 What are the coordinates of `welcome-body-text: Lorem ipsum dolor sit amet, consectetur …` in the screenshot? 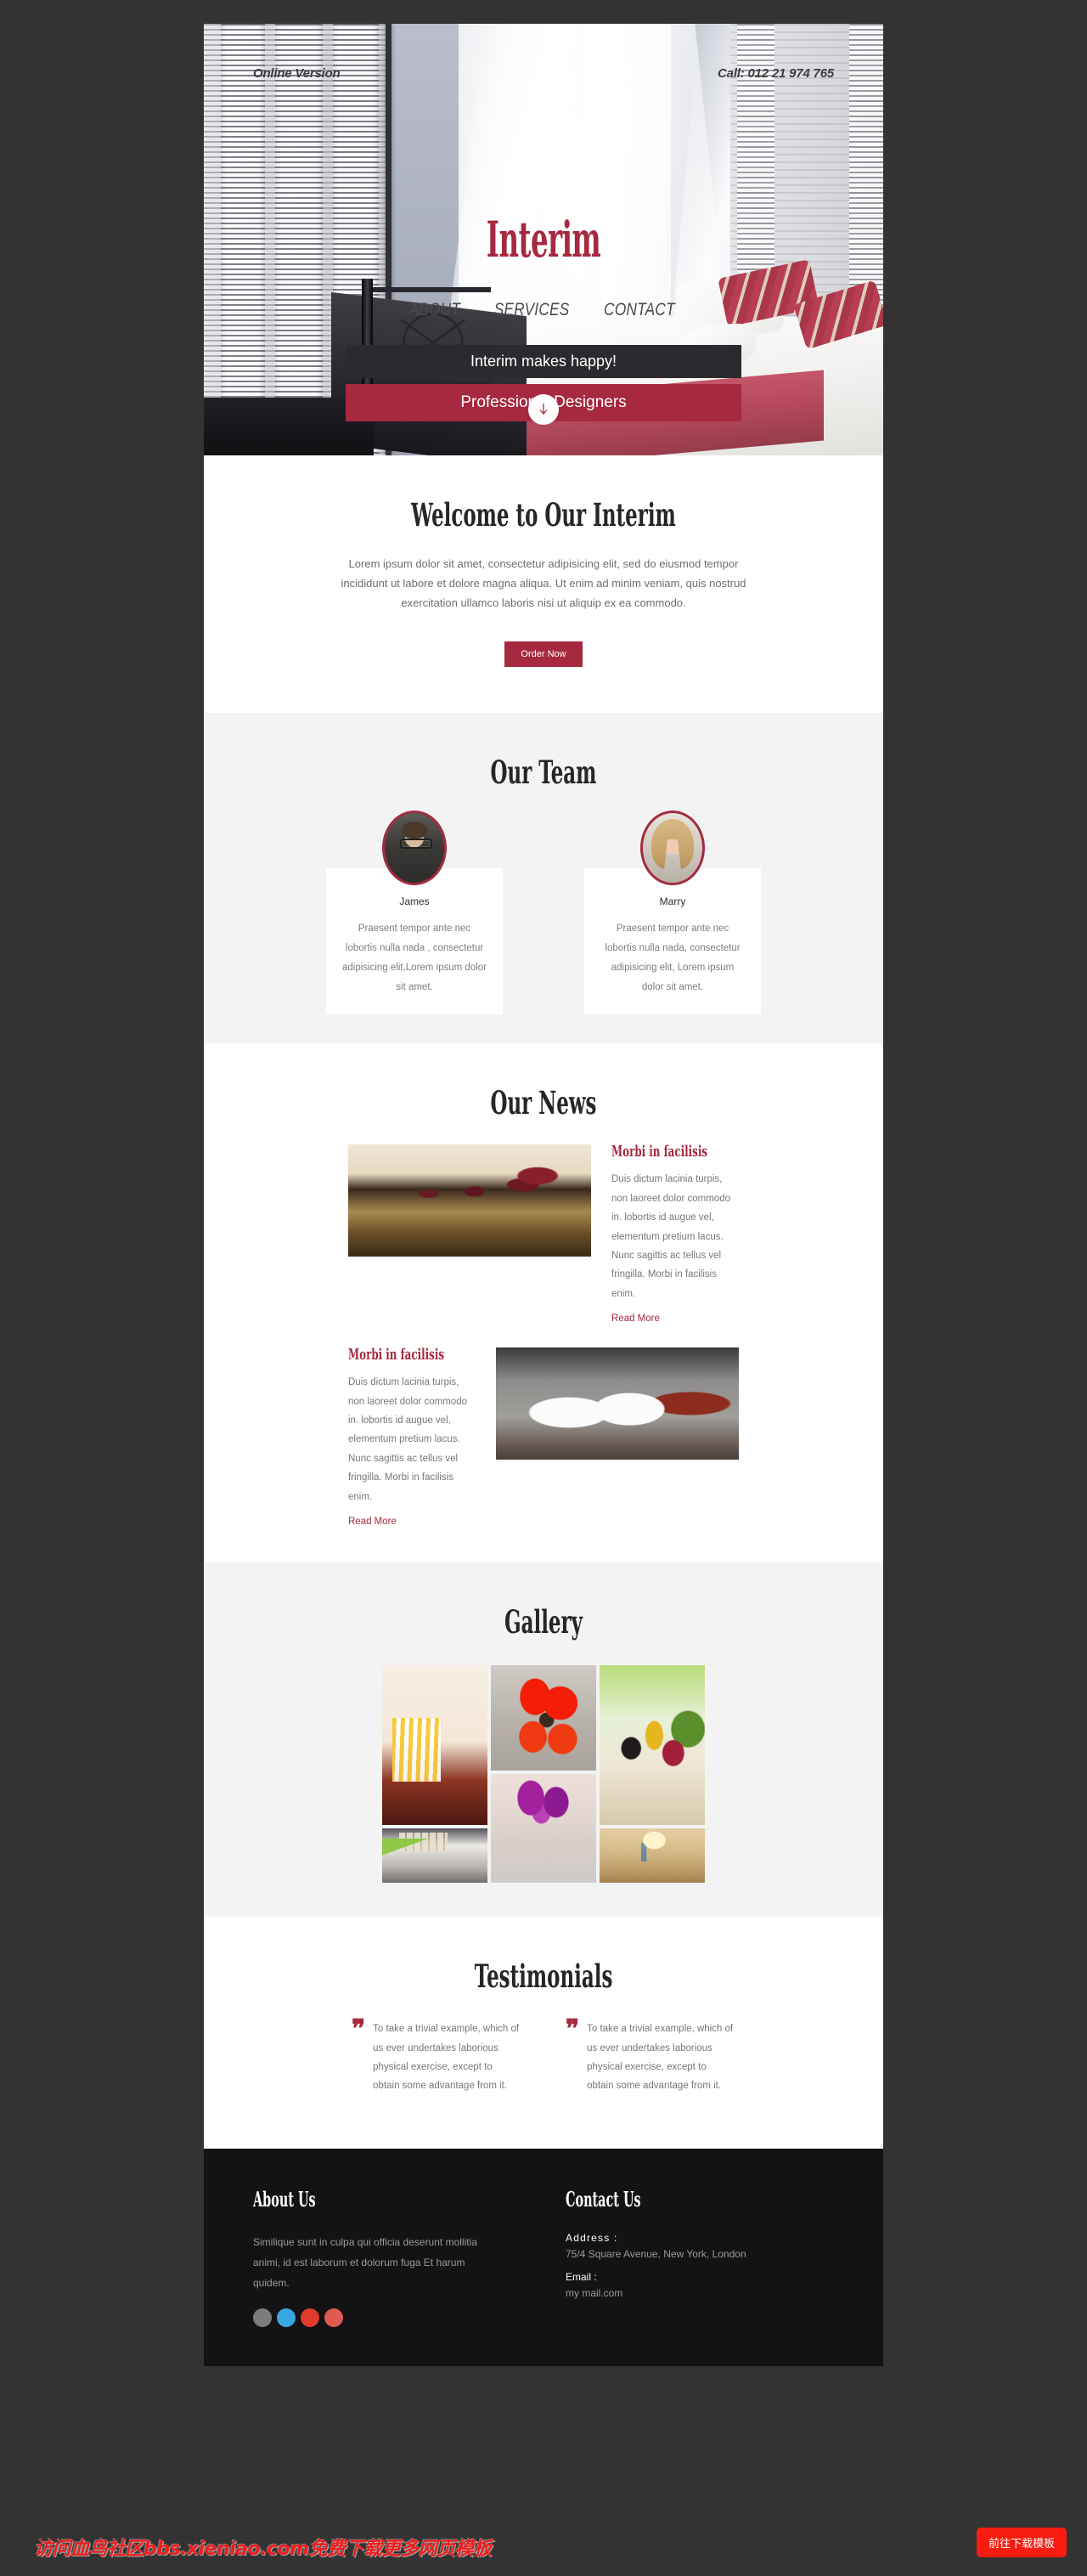 It's located at (543, 583).